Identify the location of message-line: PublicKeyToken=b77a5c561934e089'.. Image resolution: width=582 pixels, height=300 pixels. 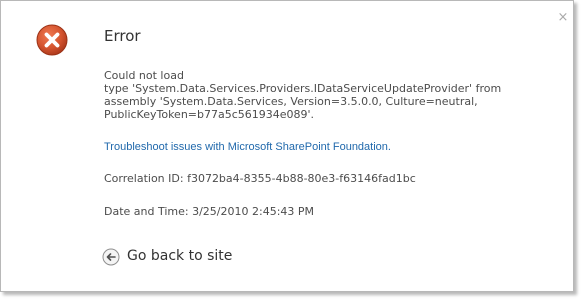
(209, 114).